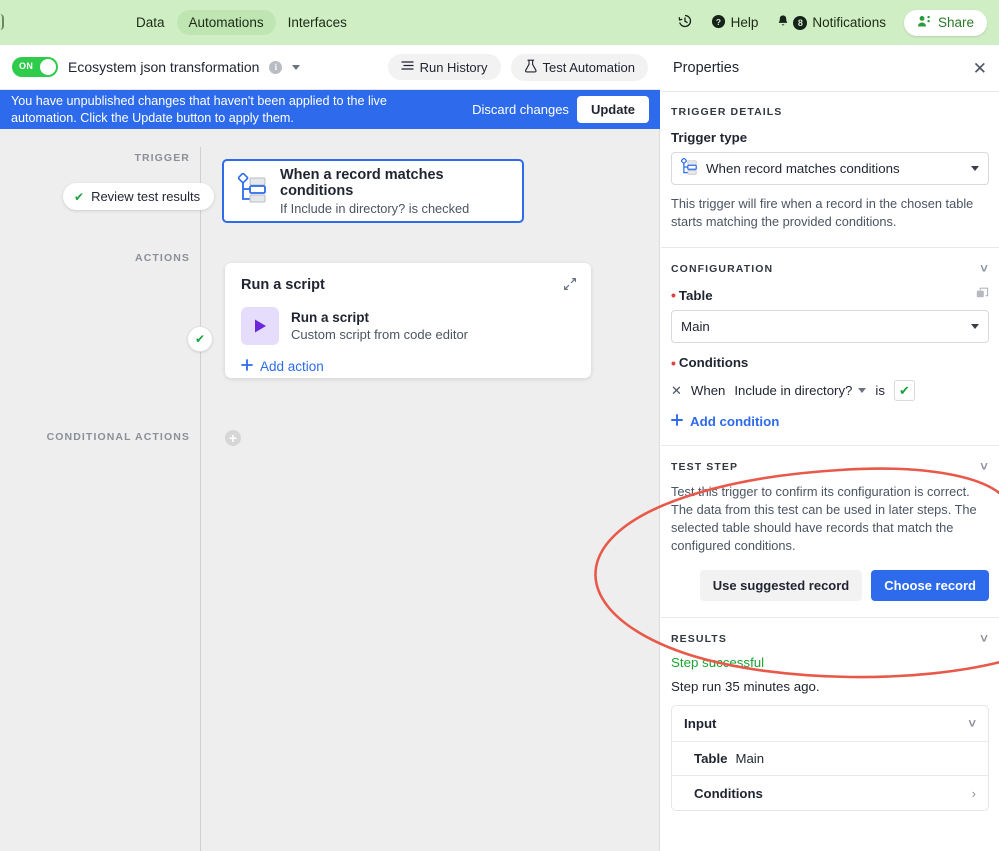 The image size is (999, 851). What do you see at coordinates (830, 326) in the screenshot?
I see `table-select: Main` at bounding box center [830, 326].